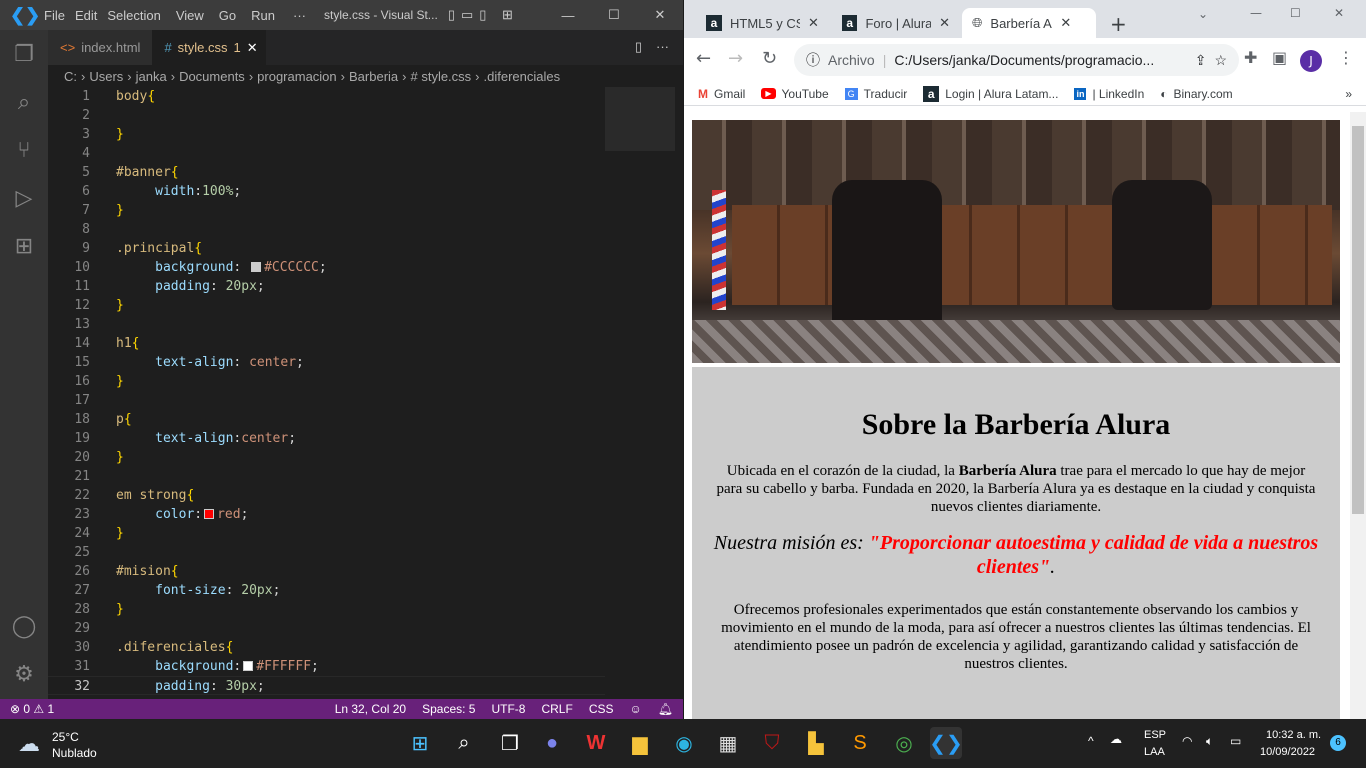 This screenshot has height=768, width=1366. What do you see at coordinates (326, 191) in the screenshot?
I see `code-line: 6 width:100%;` at bounding box center [326, 191].